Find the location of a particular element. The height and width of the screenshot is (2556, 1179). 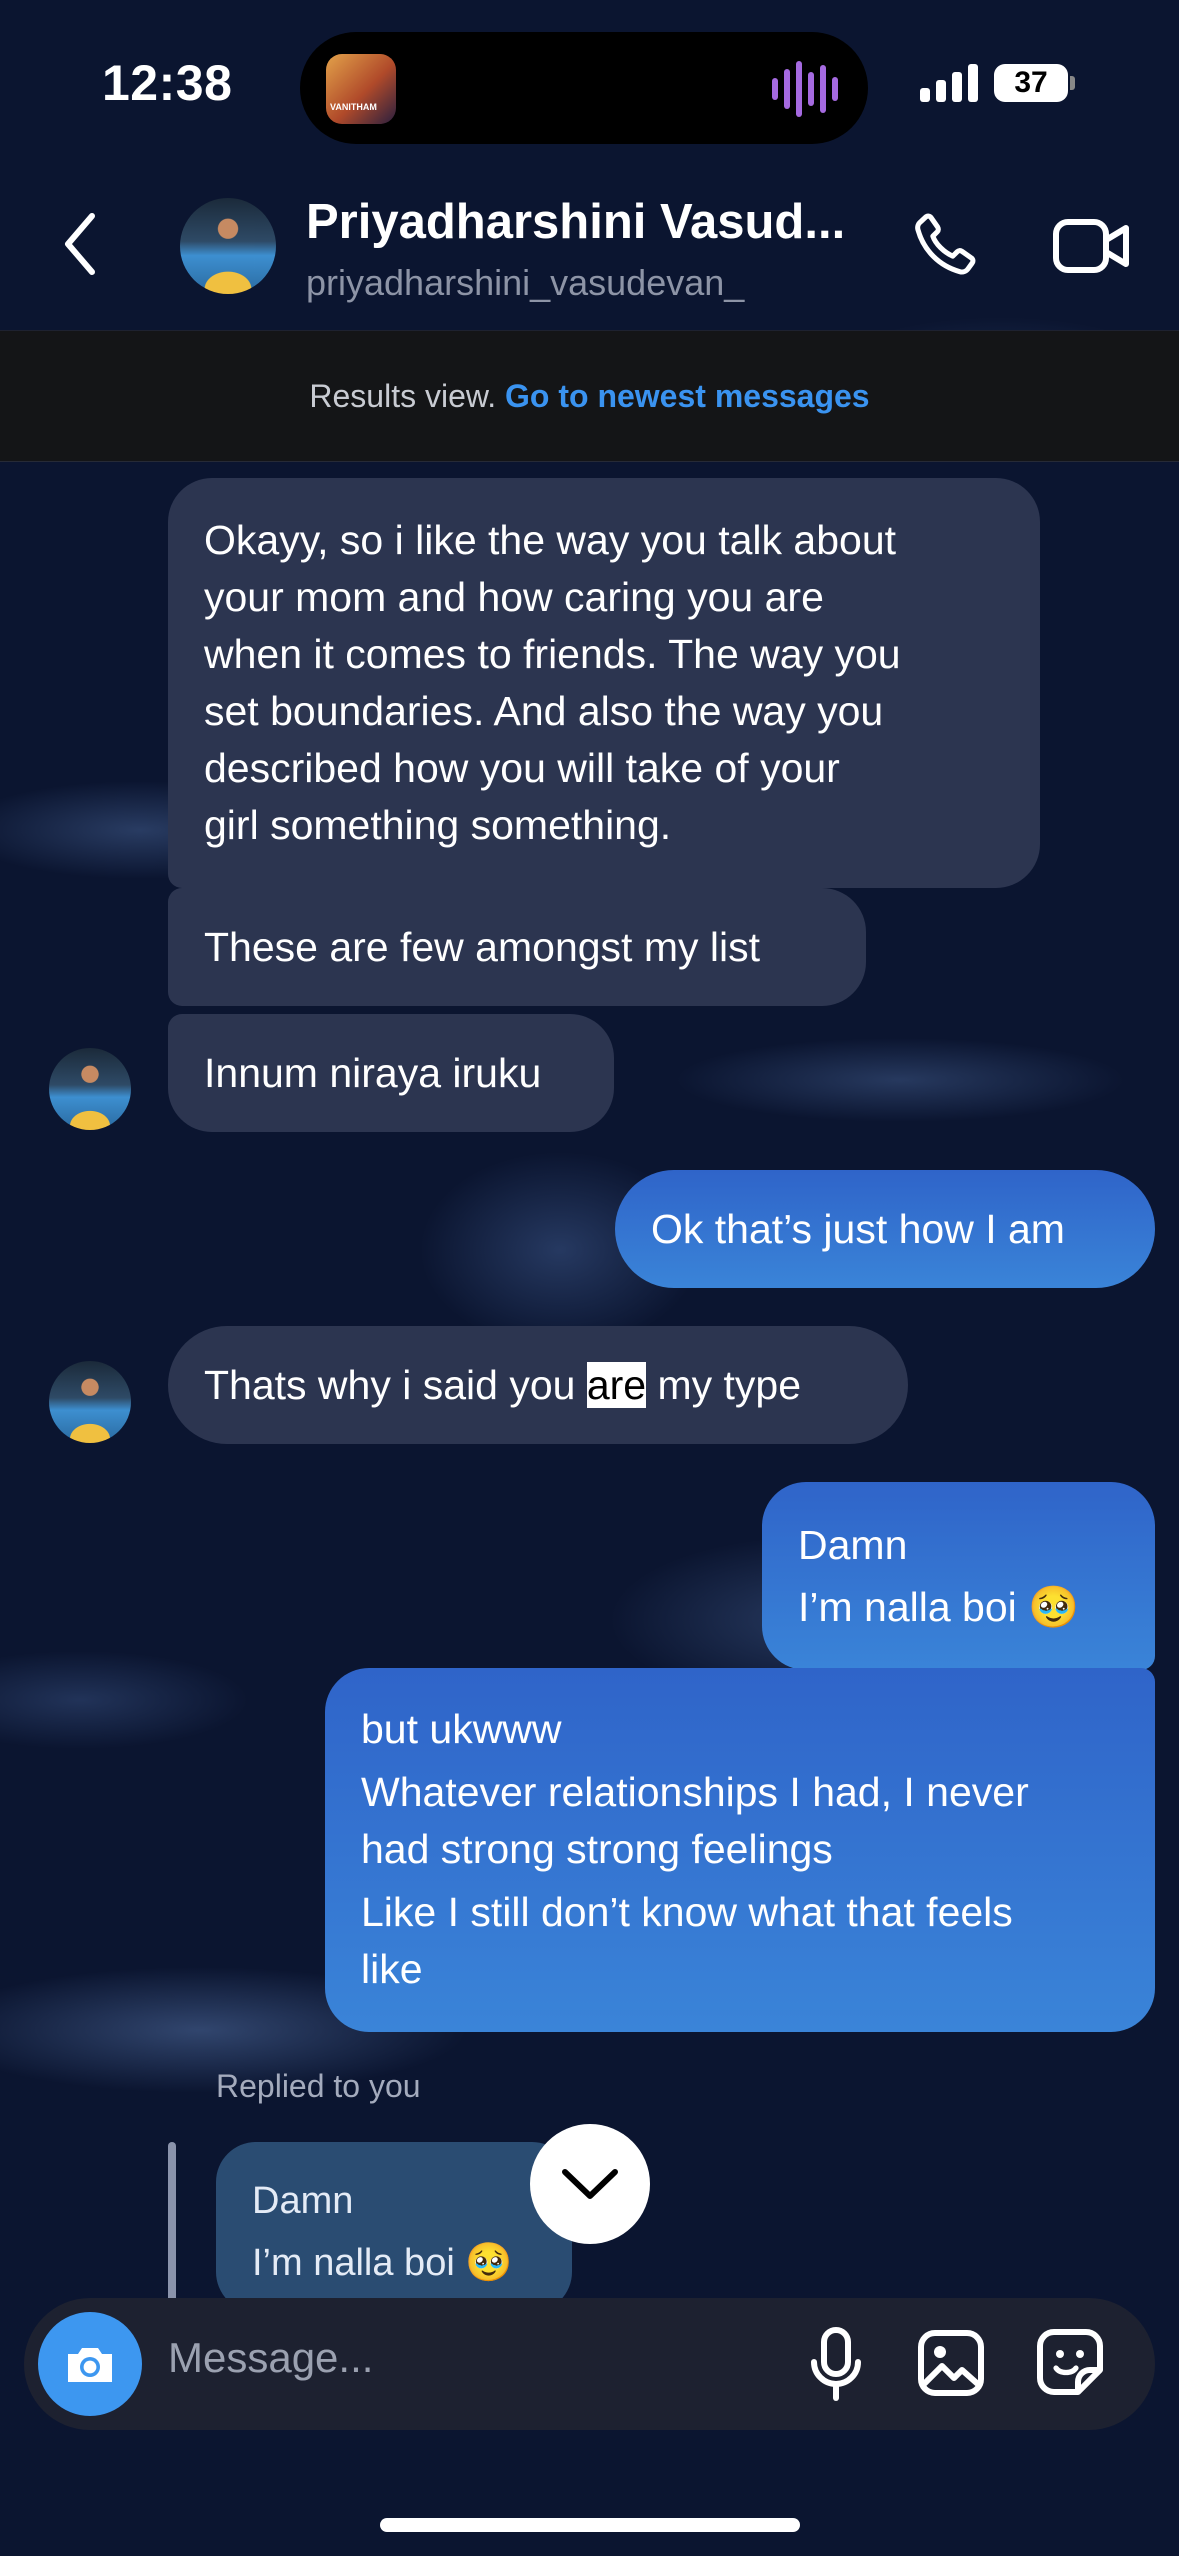

camera-icon is located at coordinates (90, 2365).